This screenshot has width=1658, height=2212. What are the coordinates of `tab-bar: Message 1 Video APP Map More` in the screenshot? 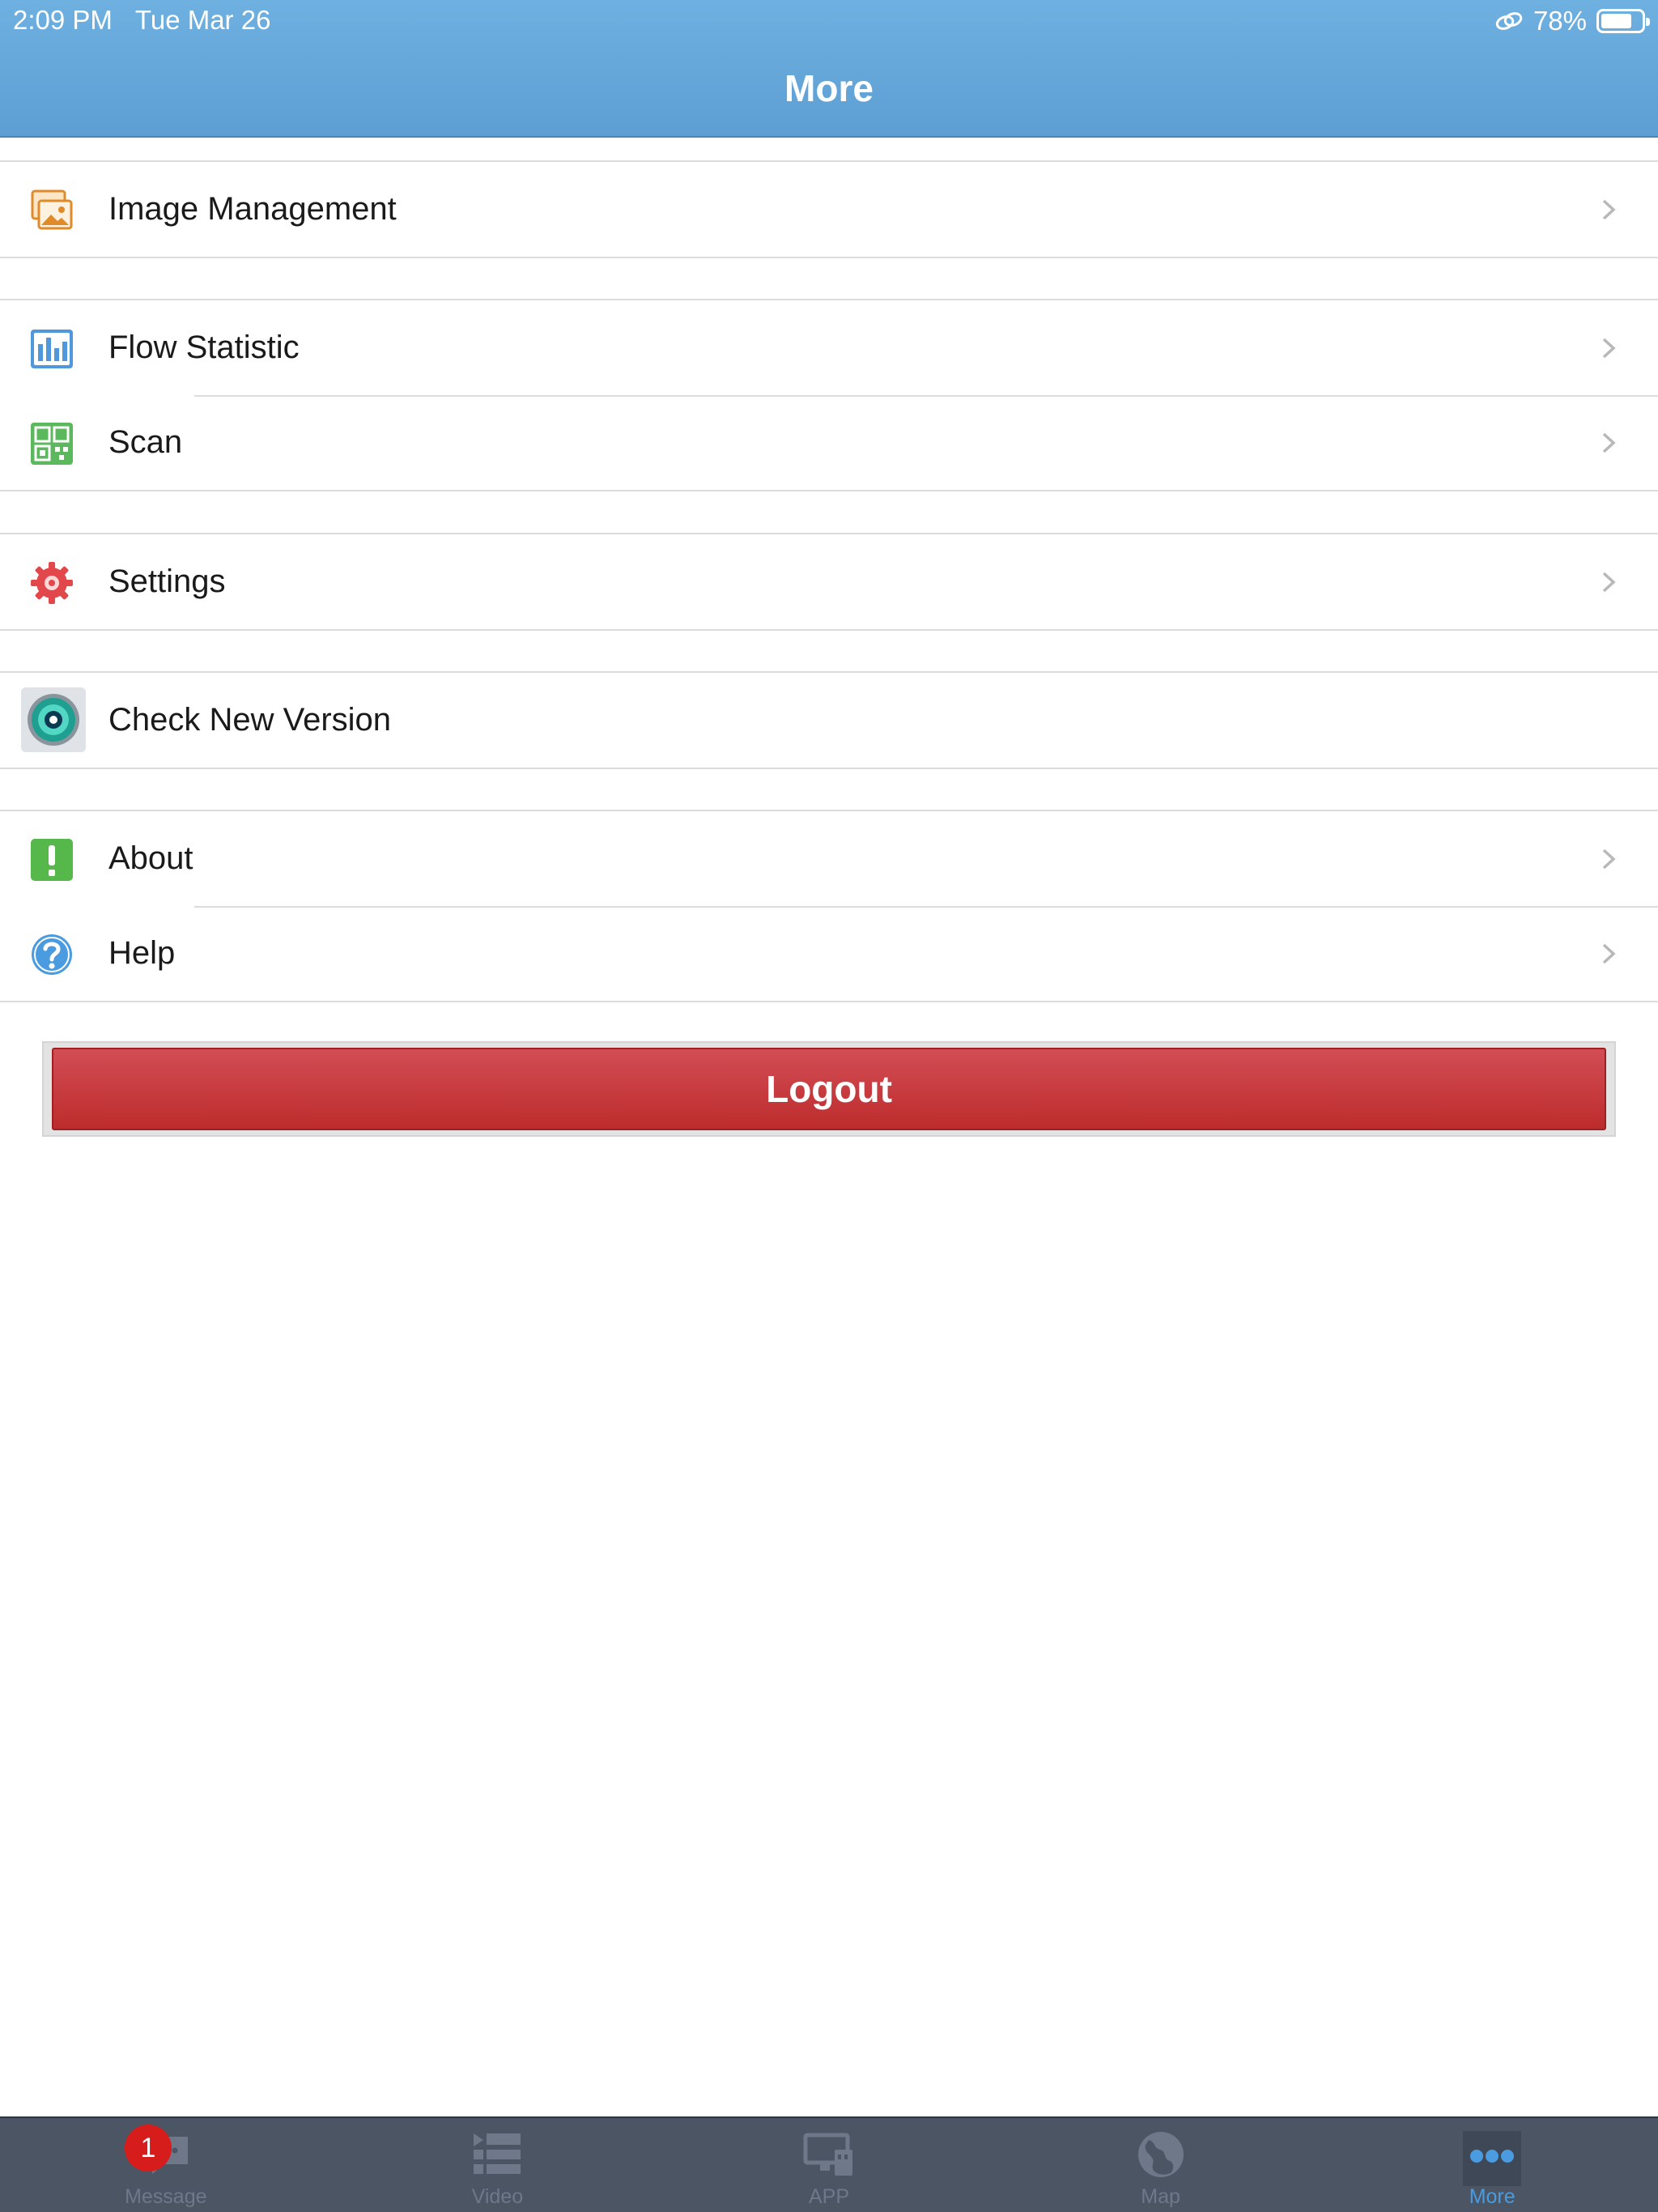 It's located at (829, 2164).